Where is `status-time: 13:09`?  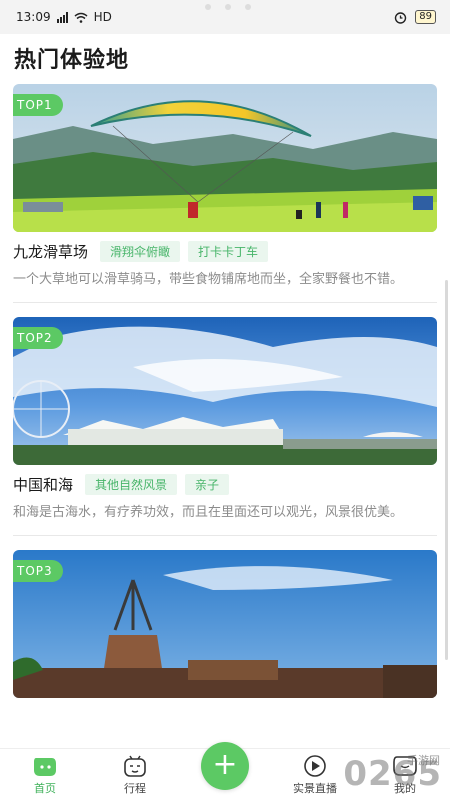 status-time: 13:09 is located at coordinates (33, 17).